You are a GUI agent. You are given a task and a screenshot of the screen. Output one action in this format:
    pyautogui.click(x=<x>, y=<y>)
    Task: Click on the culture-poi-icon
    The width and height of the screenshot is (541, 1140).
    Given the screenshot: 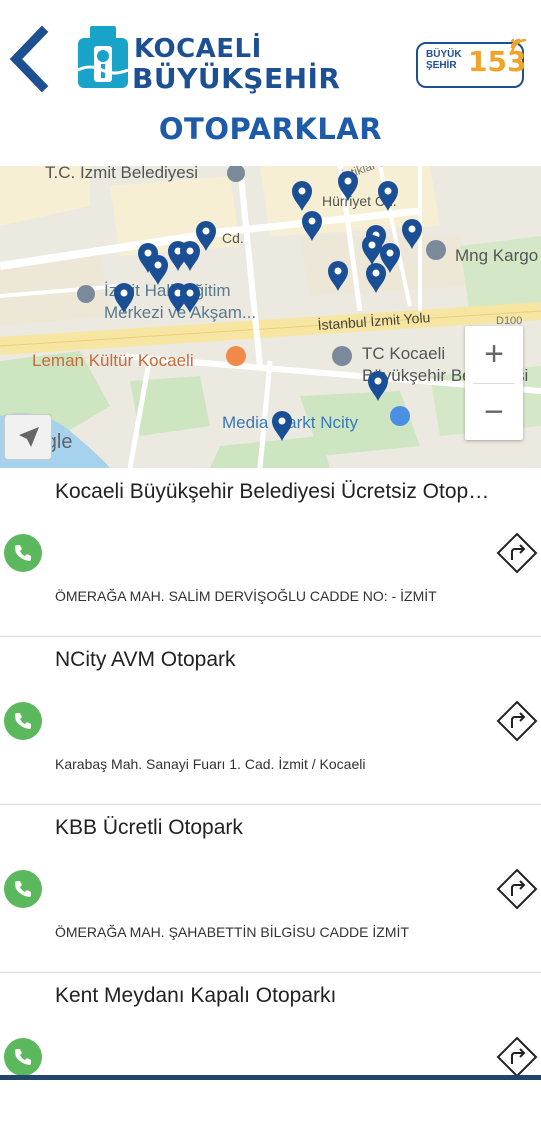 What is the action you would take?
    pyautogui.click(x=236, y=356)
    